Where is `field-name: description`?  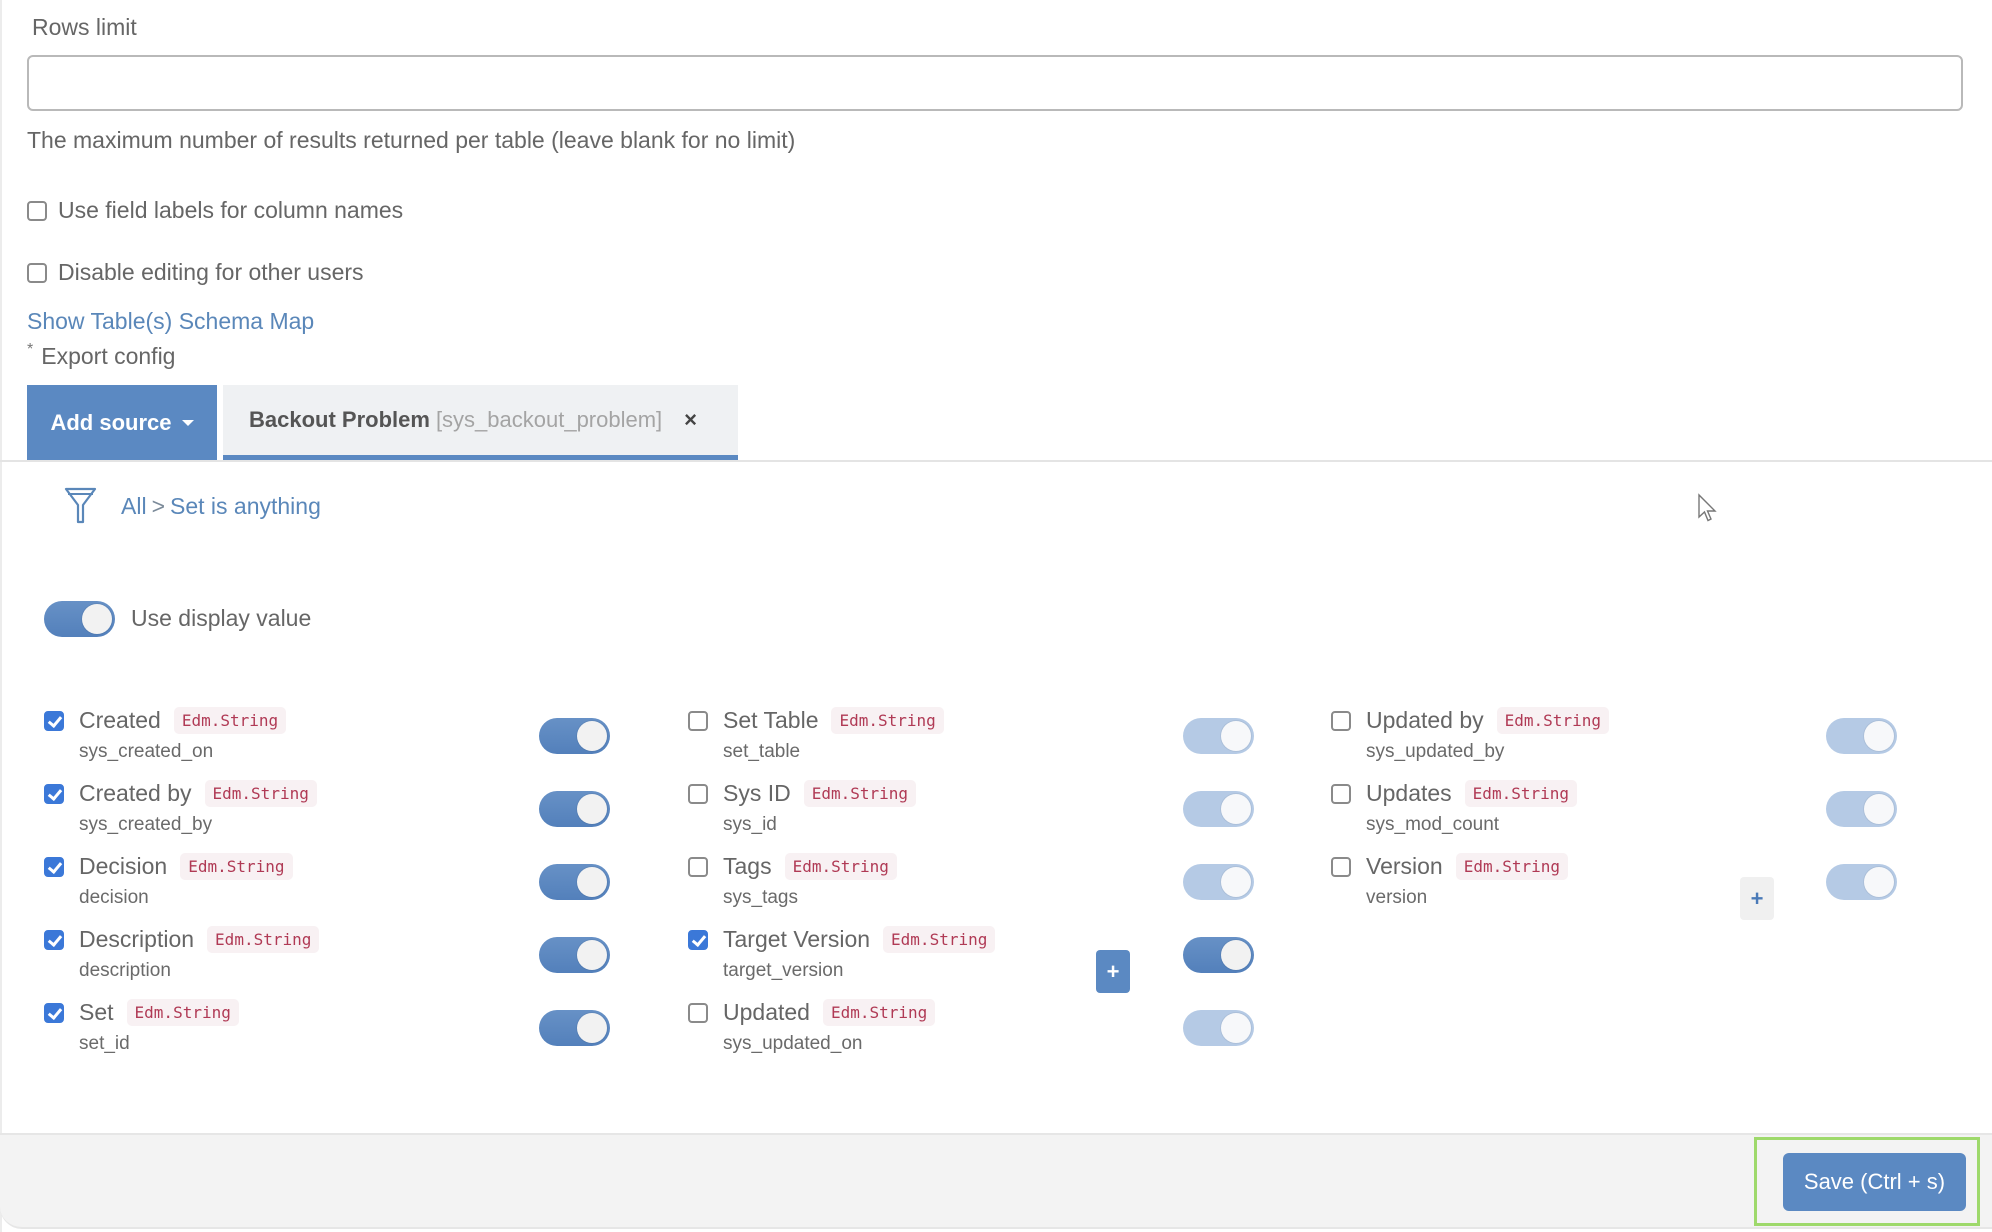
field-name: description is located at coordinates (125, 970).